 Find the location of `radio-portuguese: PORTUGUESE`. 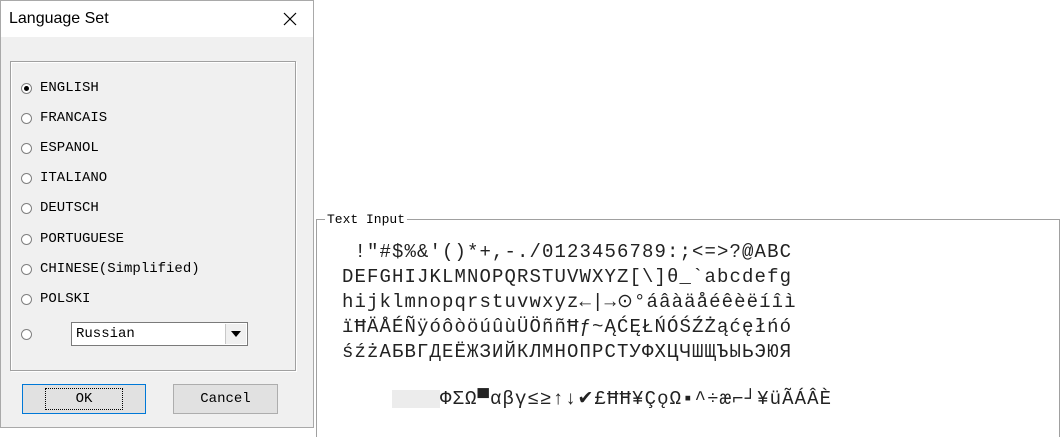

radio-portuguese: PORTUGUESE is located at coordinates (72, 239).